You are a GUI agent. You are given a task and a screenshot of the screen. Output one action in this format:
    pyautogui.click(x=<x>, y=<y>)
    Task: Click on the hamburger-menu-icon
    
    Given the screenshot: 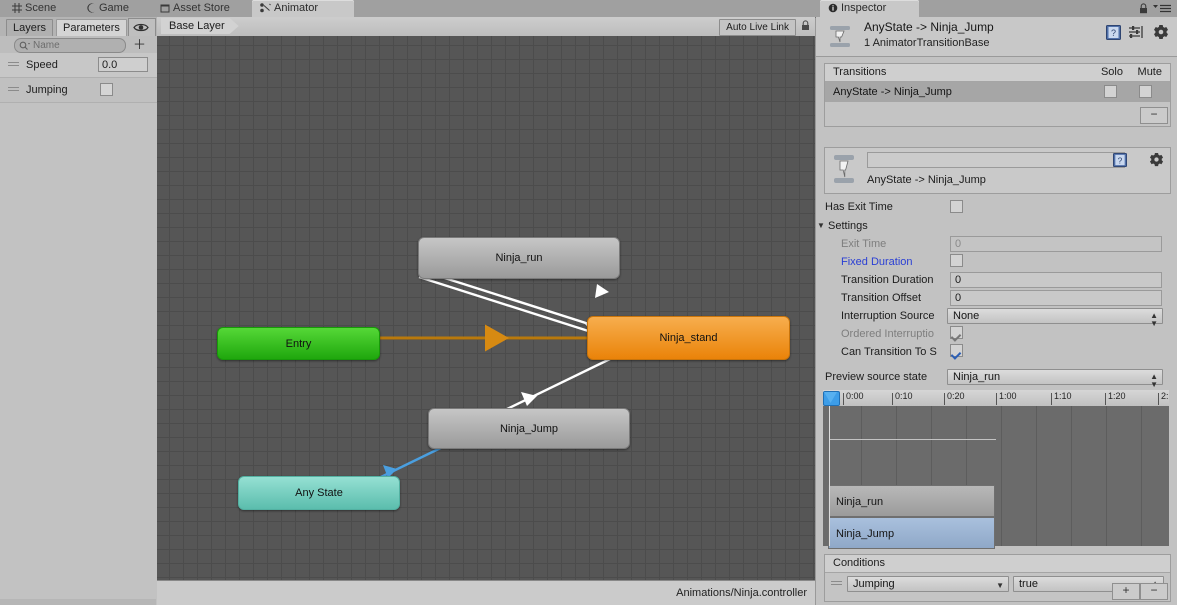 What is the action you would take?
    pyautogui.click(x=1162, y=10)
    